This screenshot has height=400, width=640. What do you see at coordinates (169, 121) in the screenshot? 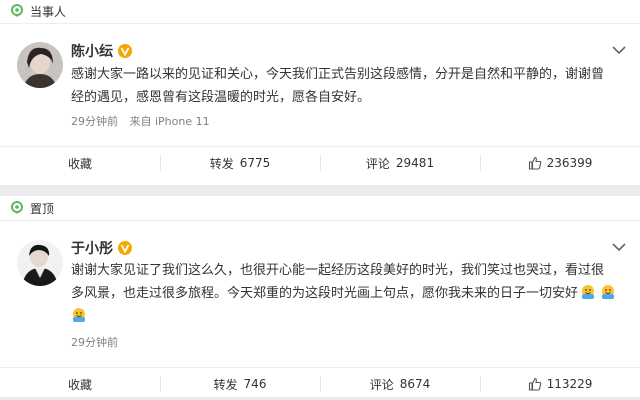
I see `post-source: 来自 iPhone 11` at bounding box center [169, 121].